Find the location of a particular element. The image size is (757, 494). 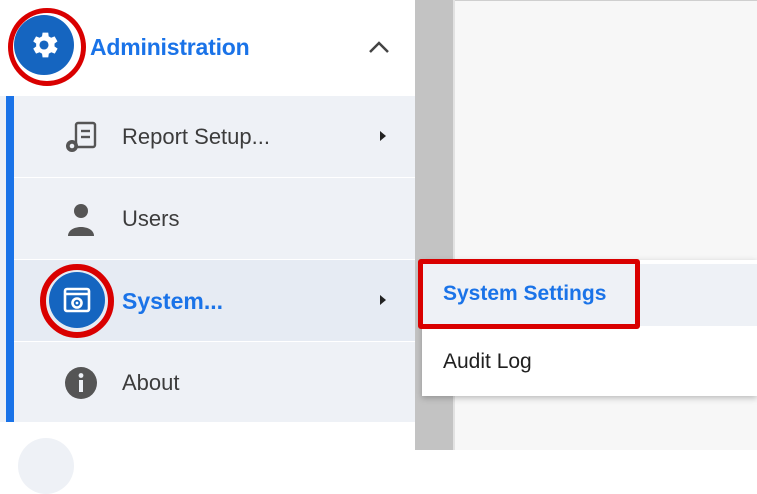

info-icon is located at coordinates (81, 383).